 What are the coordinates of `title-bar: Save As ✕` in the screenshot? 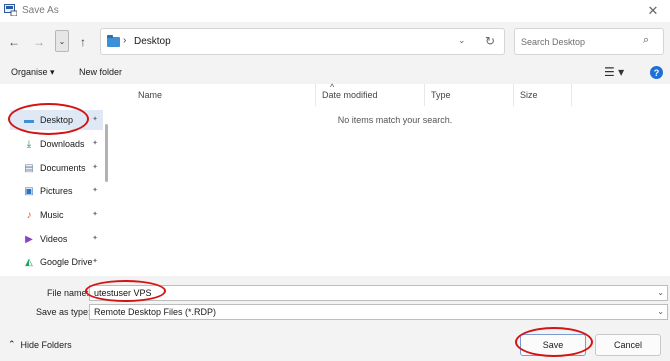 It's located at (335, 11).